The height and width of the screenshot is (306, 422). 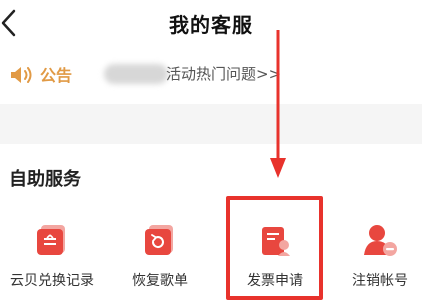 I want to click on section-title: 自助服务, so click(x=45, y=179).